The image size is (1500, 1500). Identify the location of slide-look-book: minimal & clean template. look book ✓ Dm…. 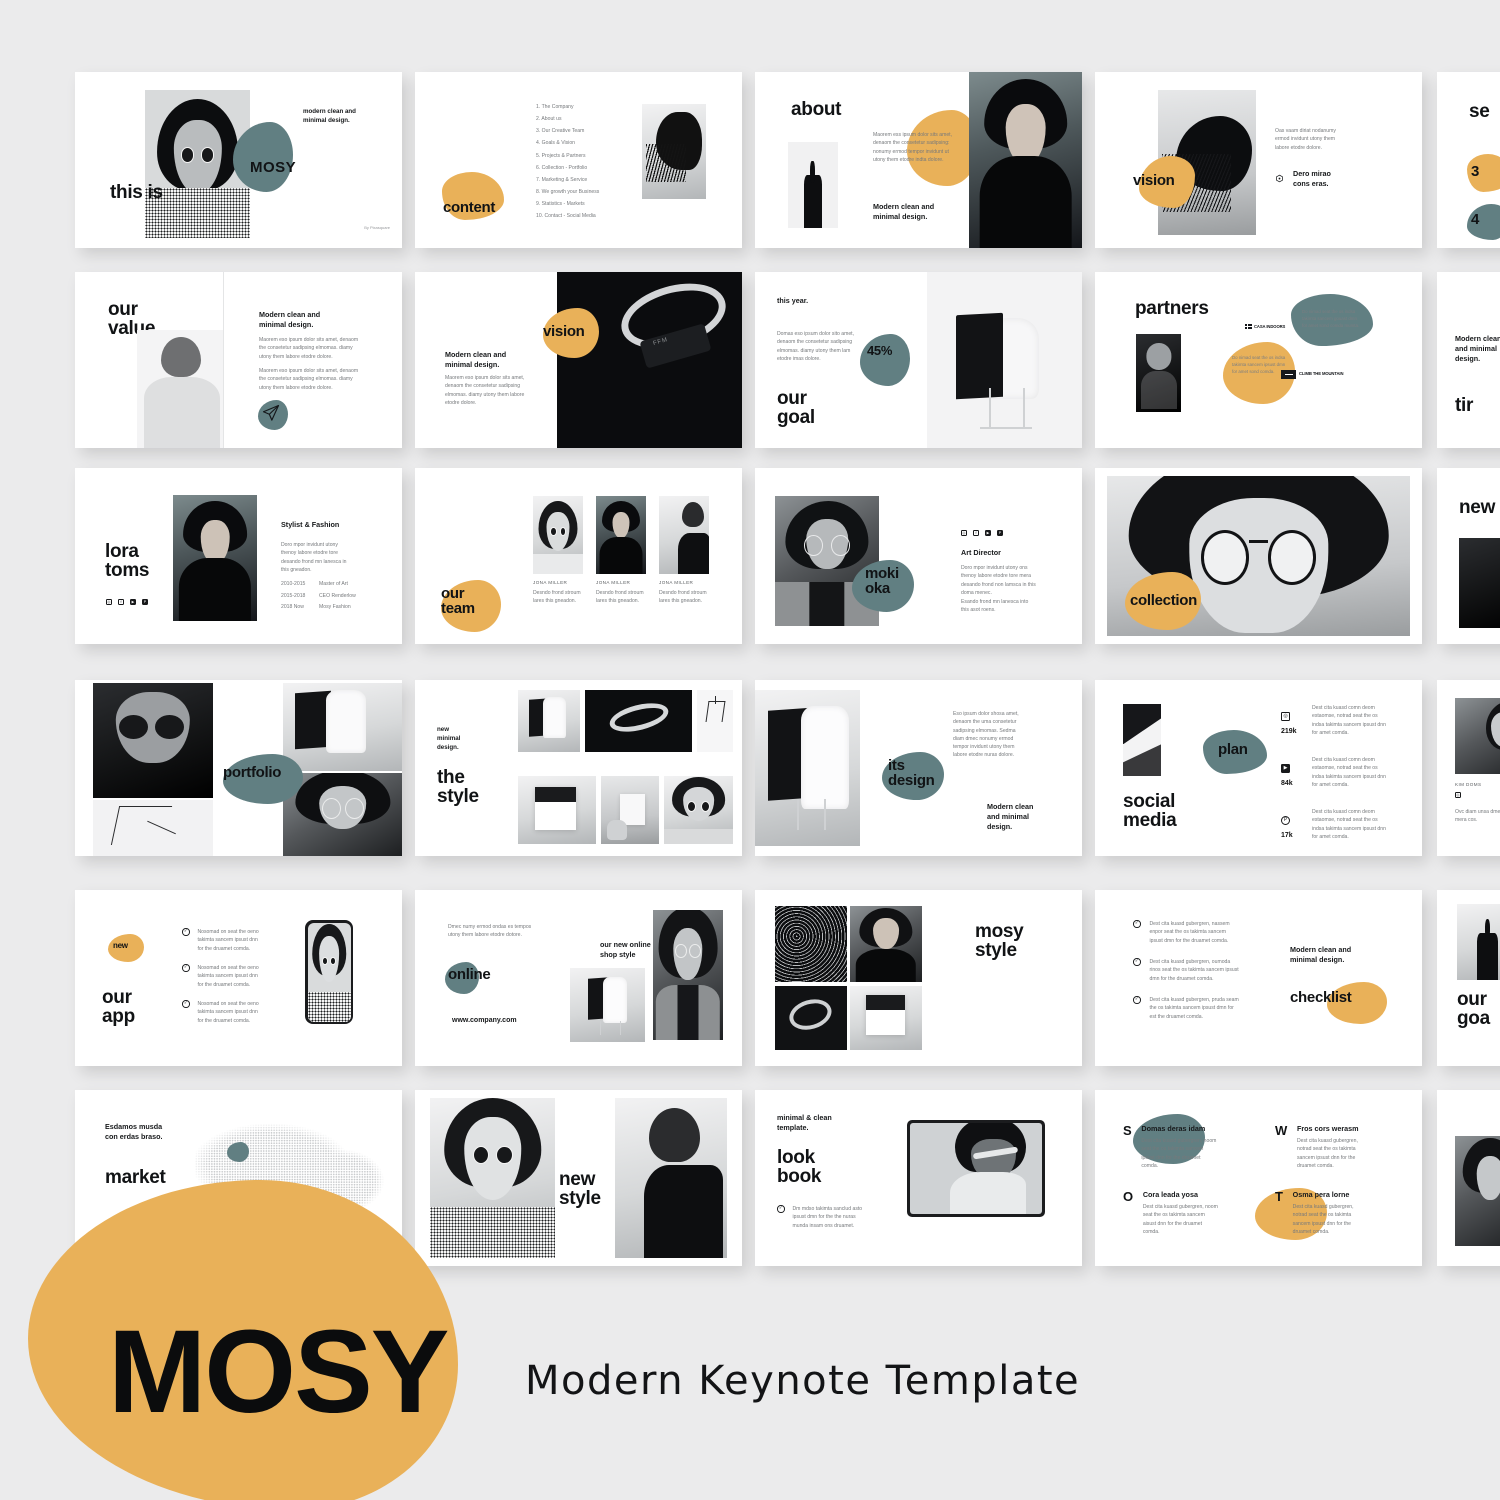
(918, 1178).